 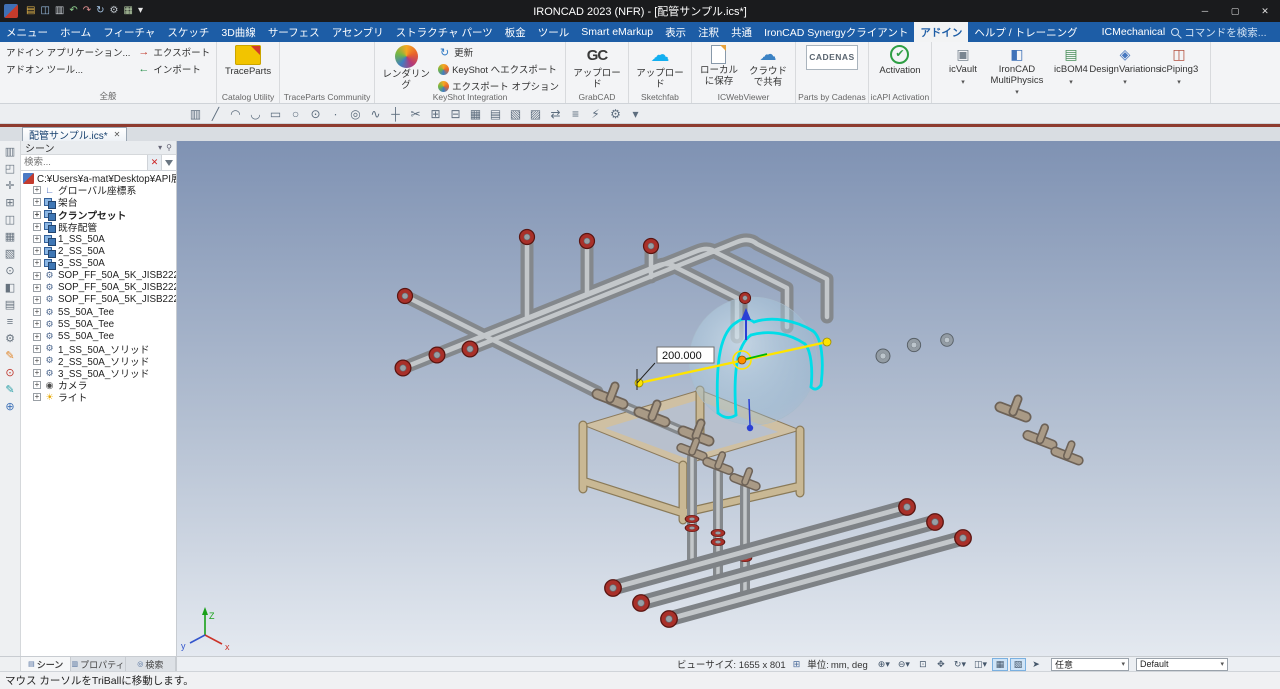 What do you see at coordinates (575, 114) in the screenshot?
I see `list-view-icon: ≡` at bounding box center [575, 114].